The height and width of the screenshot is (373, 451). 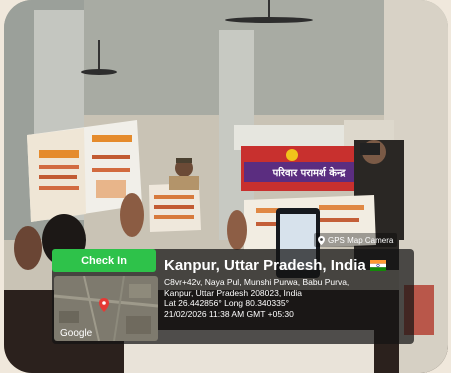 What do you see at coordinates (226, 303) in the screenshot?
I see `coordinates-line: Lat 26.442856° Long 80.340335°` at bounding box center [226, 303].